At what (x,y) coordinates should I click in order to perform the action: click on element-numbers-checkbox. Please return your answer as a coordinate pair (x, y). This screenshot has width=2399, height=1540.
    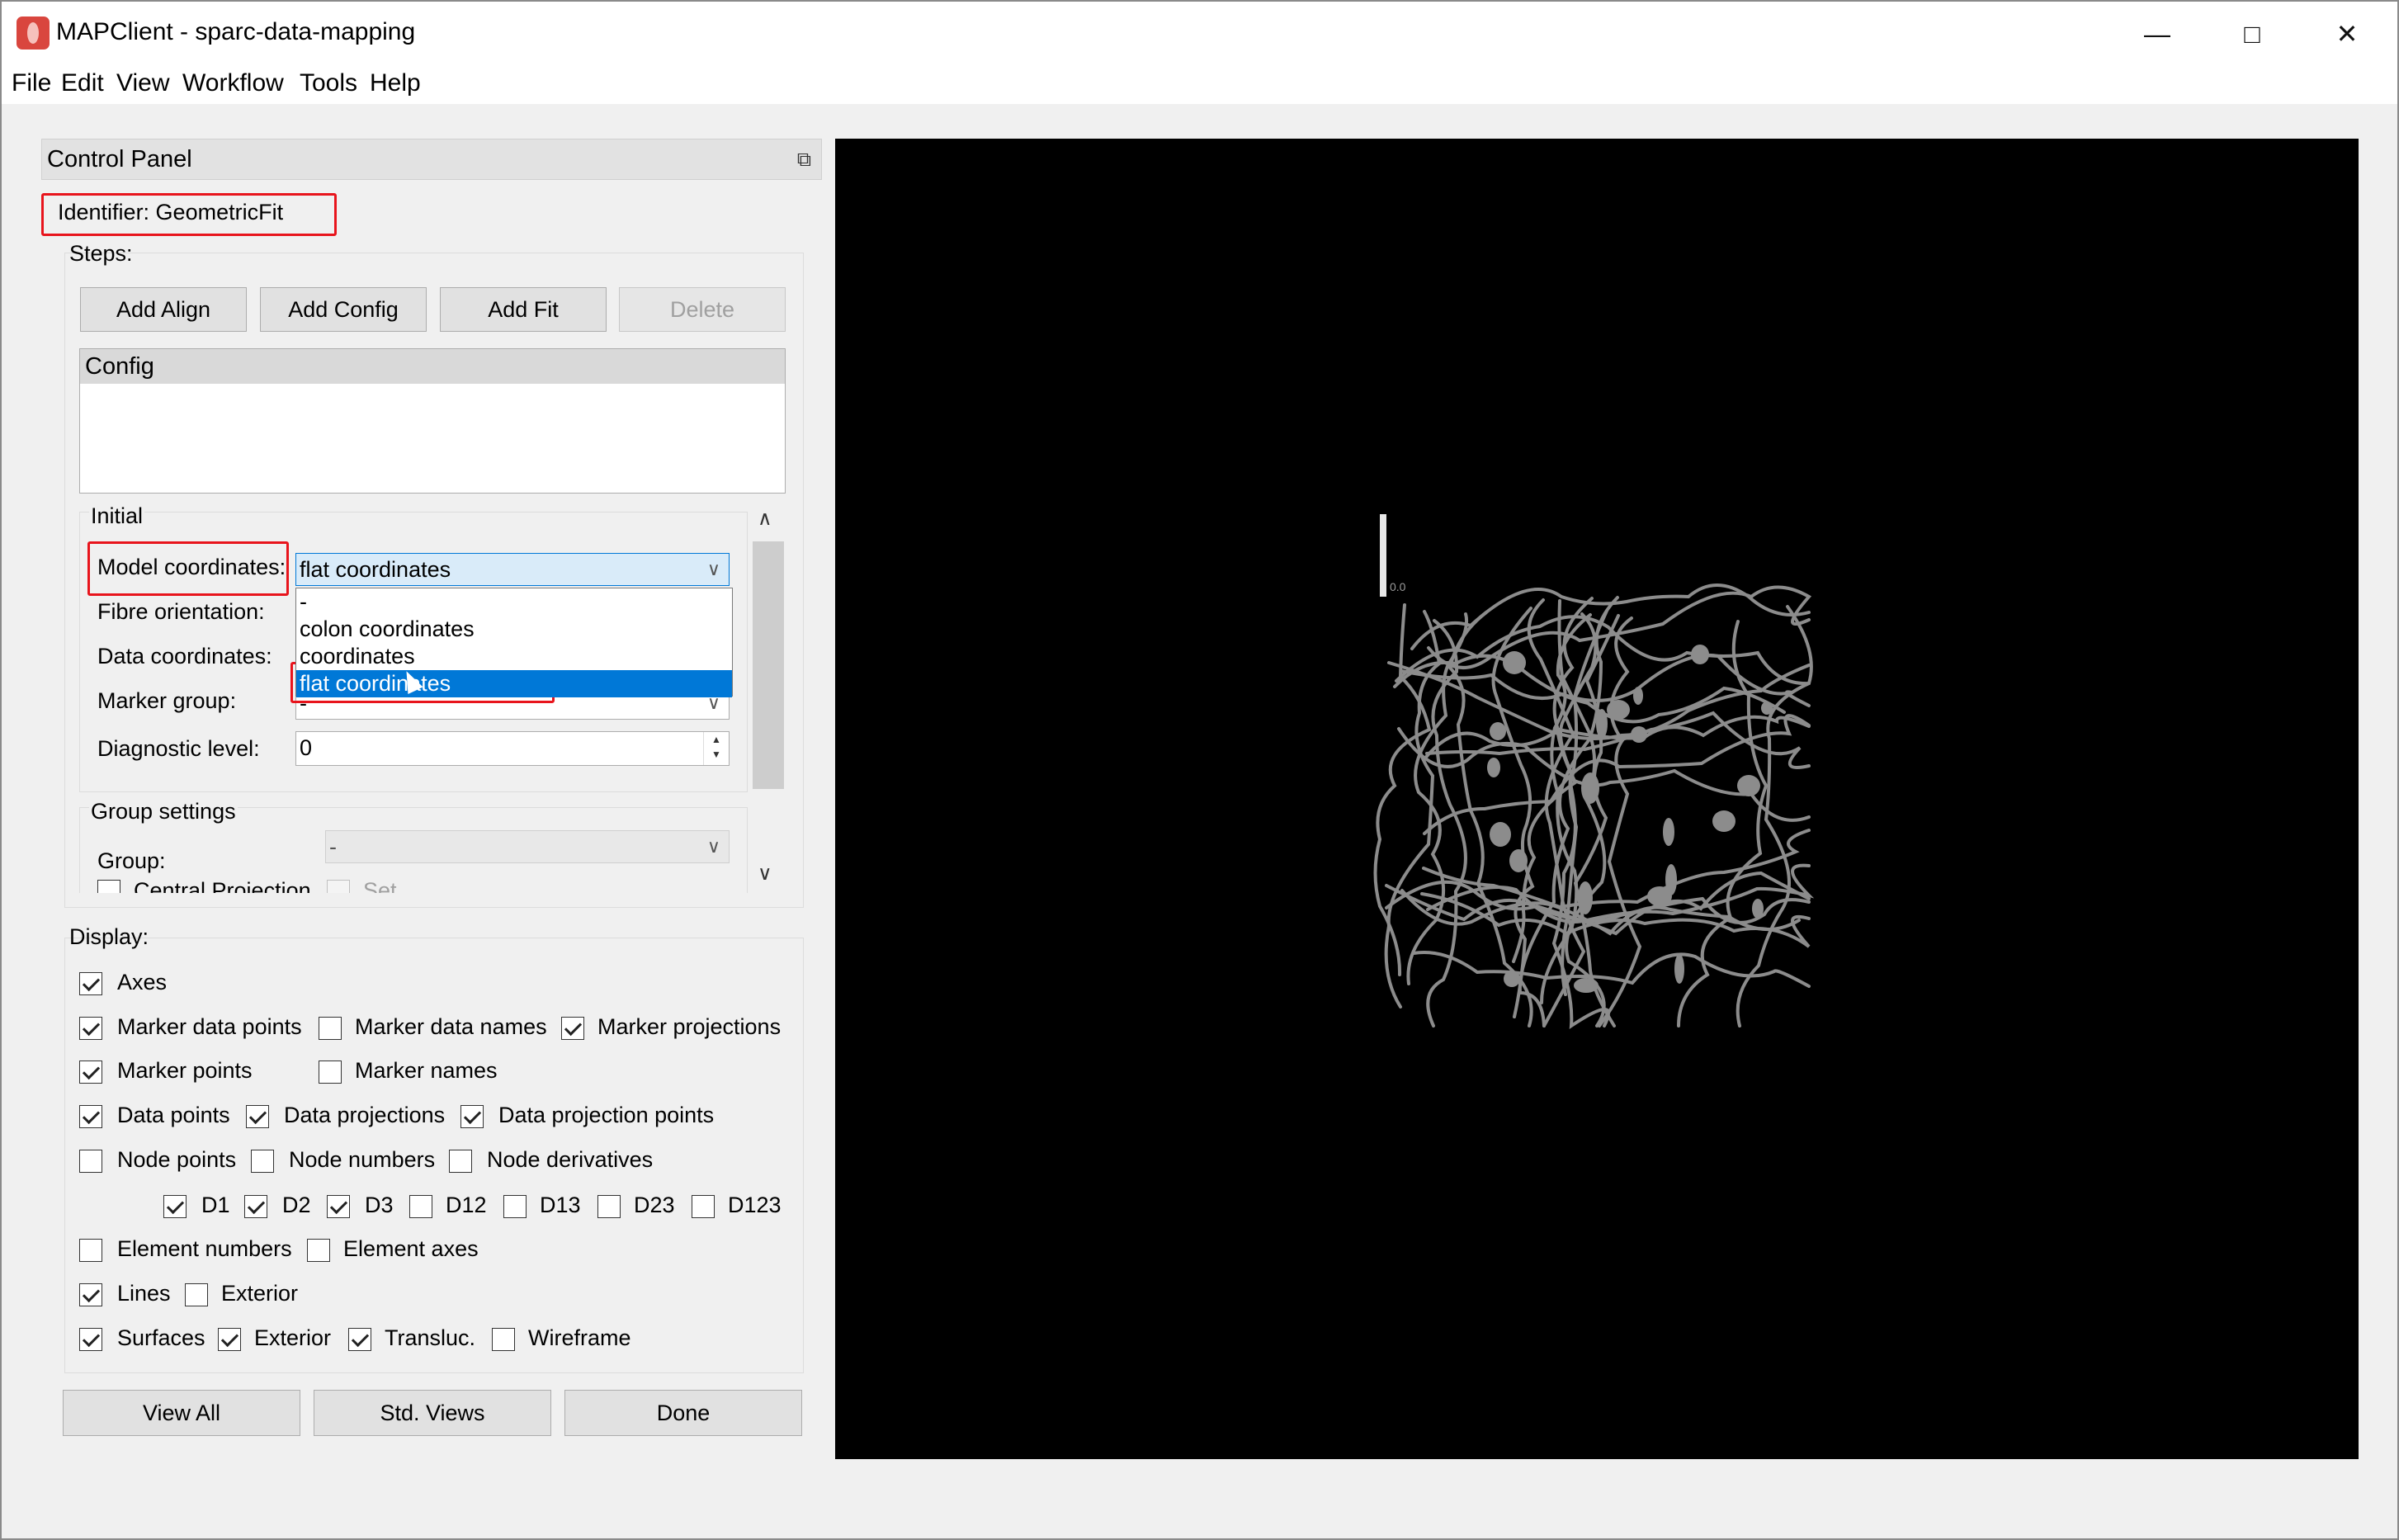
    Looking at the image, I should click on (90, 1250).